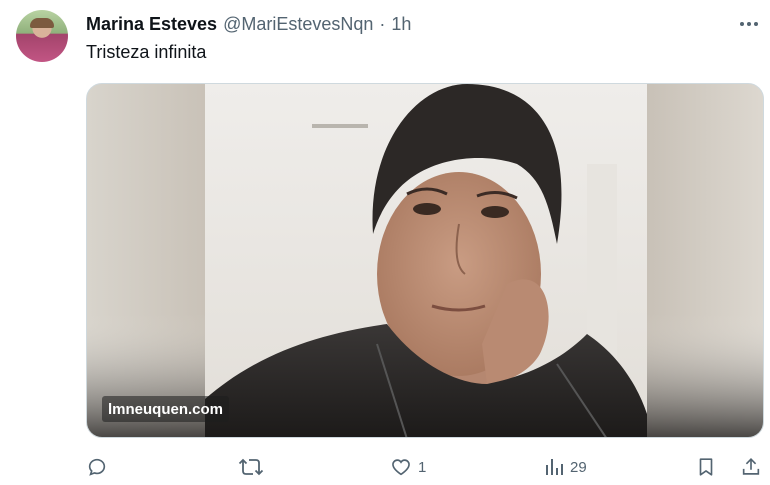  I want to click on author-name: Marina Esteves, so click(151, 24).